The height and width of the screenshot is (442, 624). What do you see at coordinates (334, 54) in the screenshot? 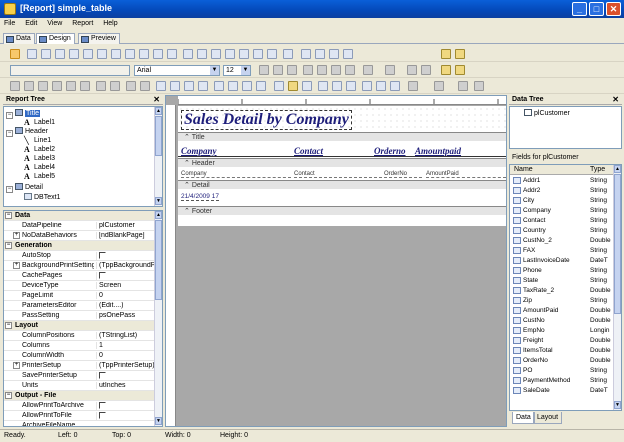
I see `pagebreak-tool-icon` at bounding box center [334, 54].